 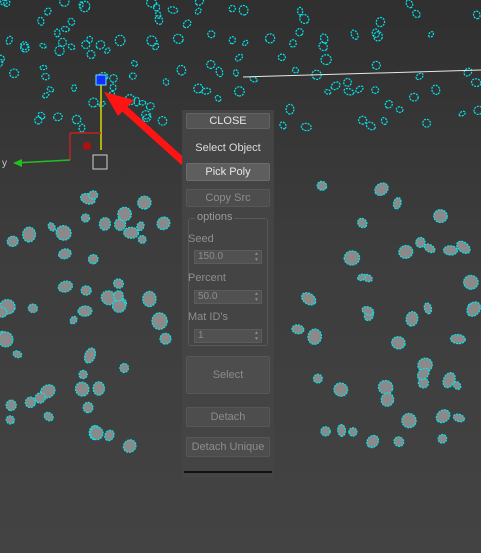 I want to click on seed-label: Seed, so click(x=201, y=239).